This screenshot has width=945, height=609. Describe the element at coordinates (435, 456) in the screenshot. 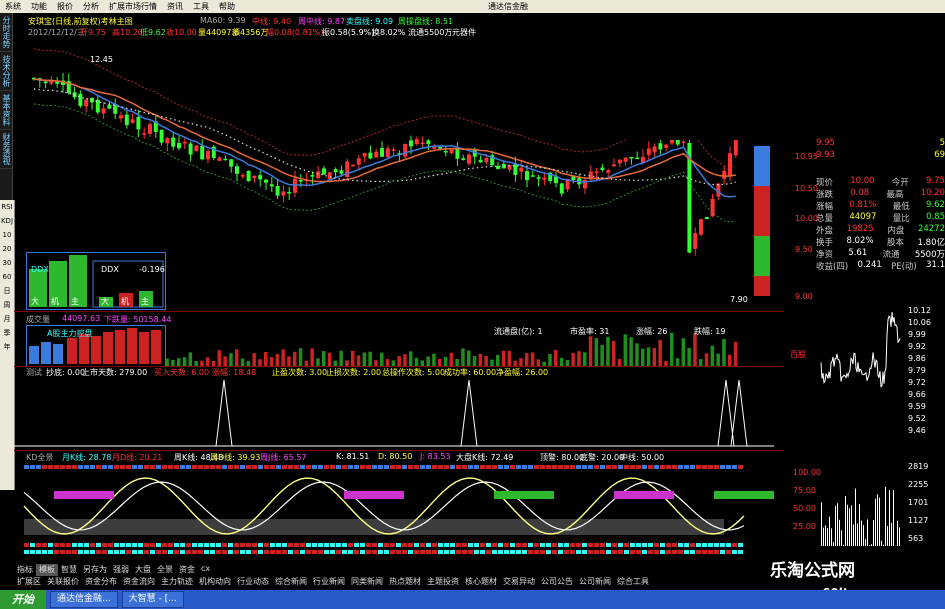

I see `kd-t8: J: 83.53` at that location.